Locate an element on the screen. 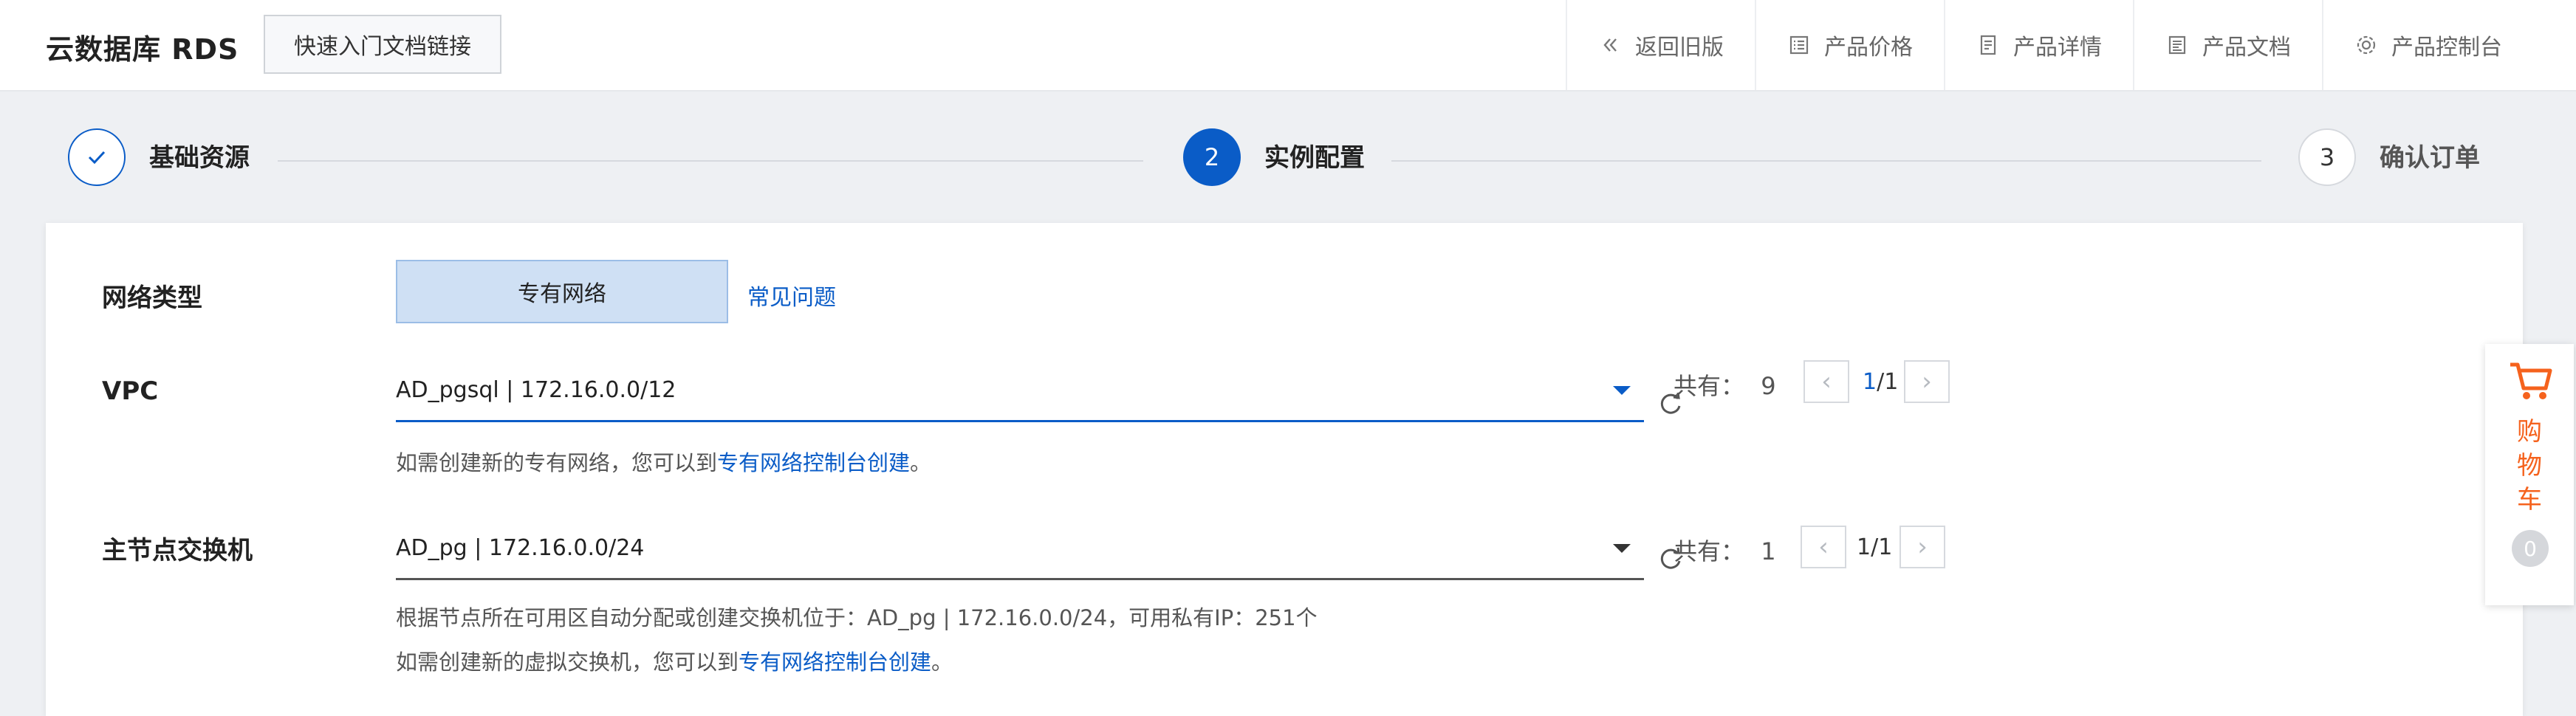 The width and height of the screenshot is (2576, 716). vswitch-total-label: 共有： is located at coordinates (1709, 551).